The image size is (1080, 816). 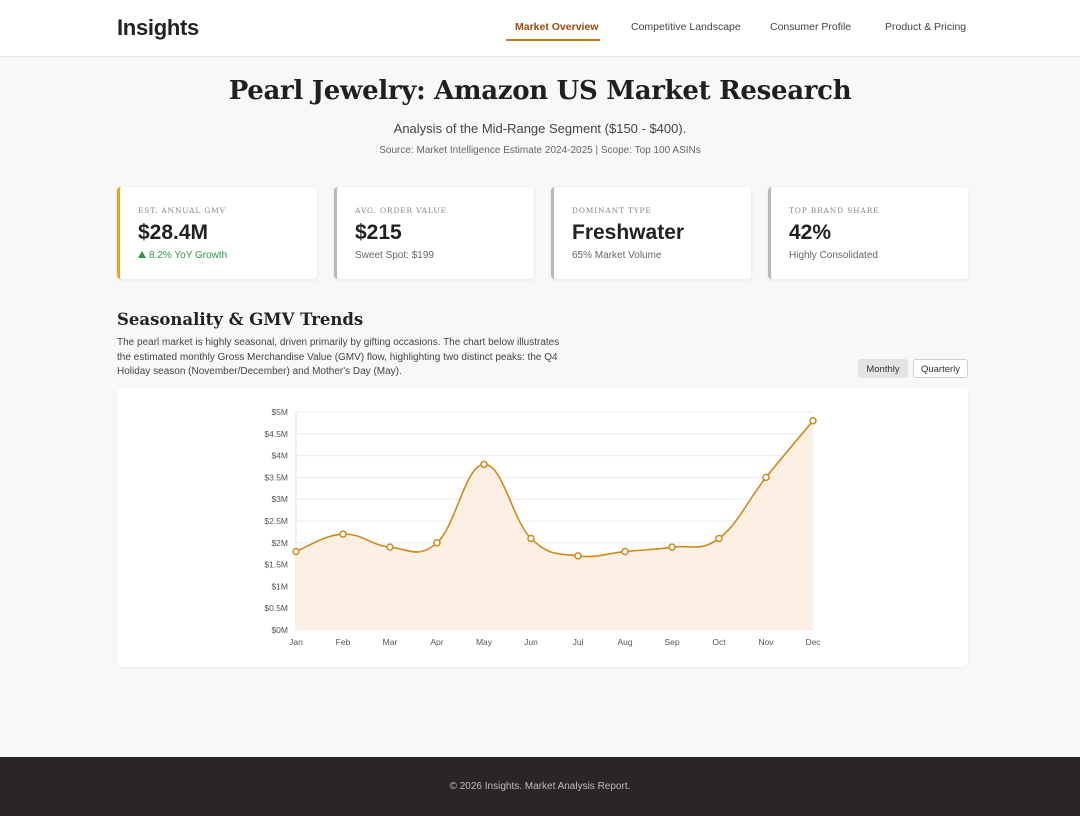 I want to click on kpi-card-avg-order-value: Avg. Order Value $215 Sweet Spot: $199, so click(x=434, y=233).